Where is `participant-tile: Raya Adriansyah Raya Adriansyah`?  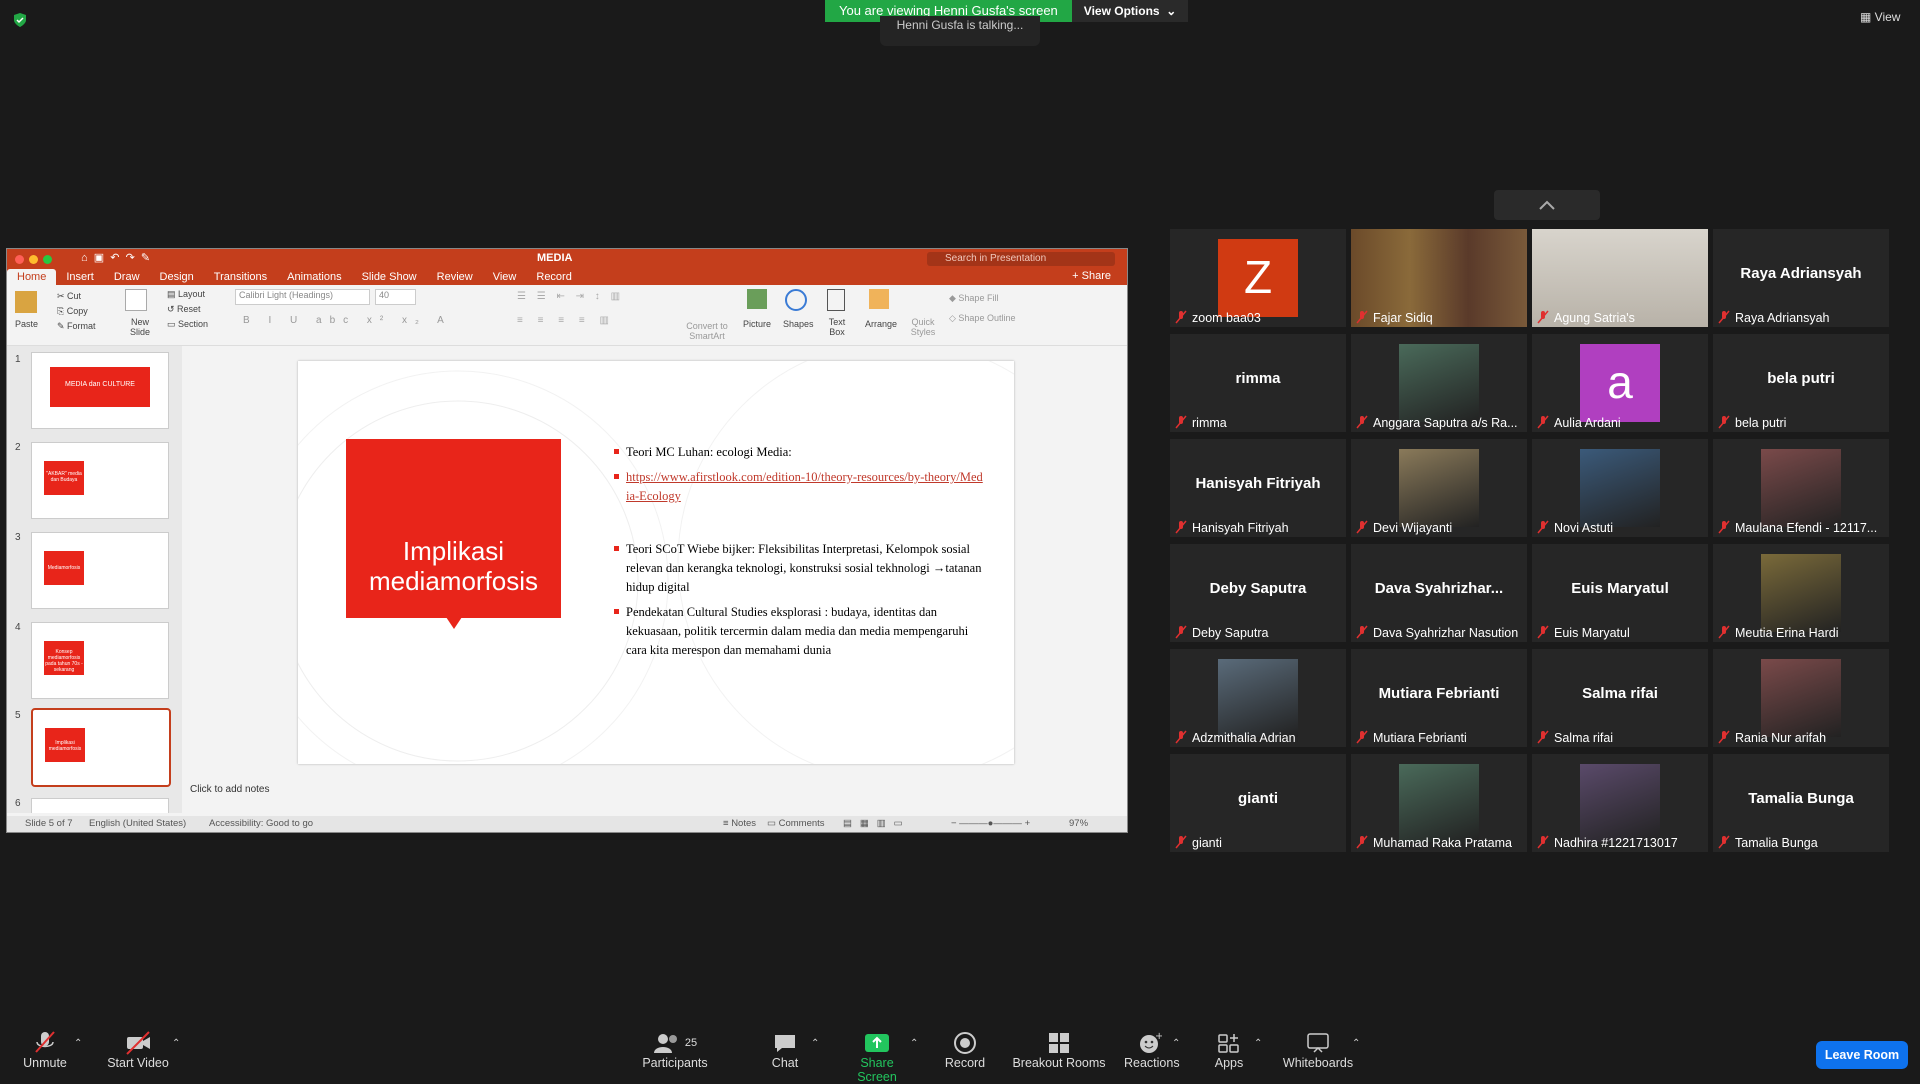 participant-tile: Raya Adriansyah Raya Adriansyah is located at coordinates (1801, 278).